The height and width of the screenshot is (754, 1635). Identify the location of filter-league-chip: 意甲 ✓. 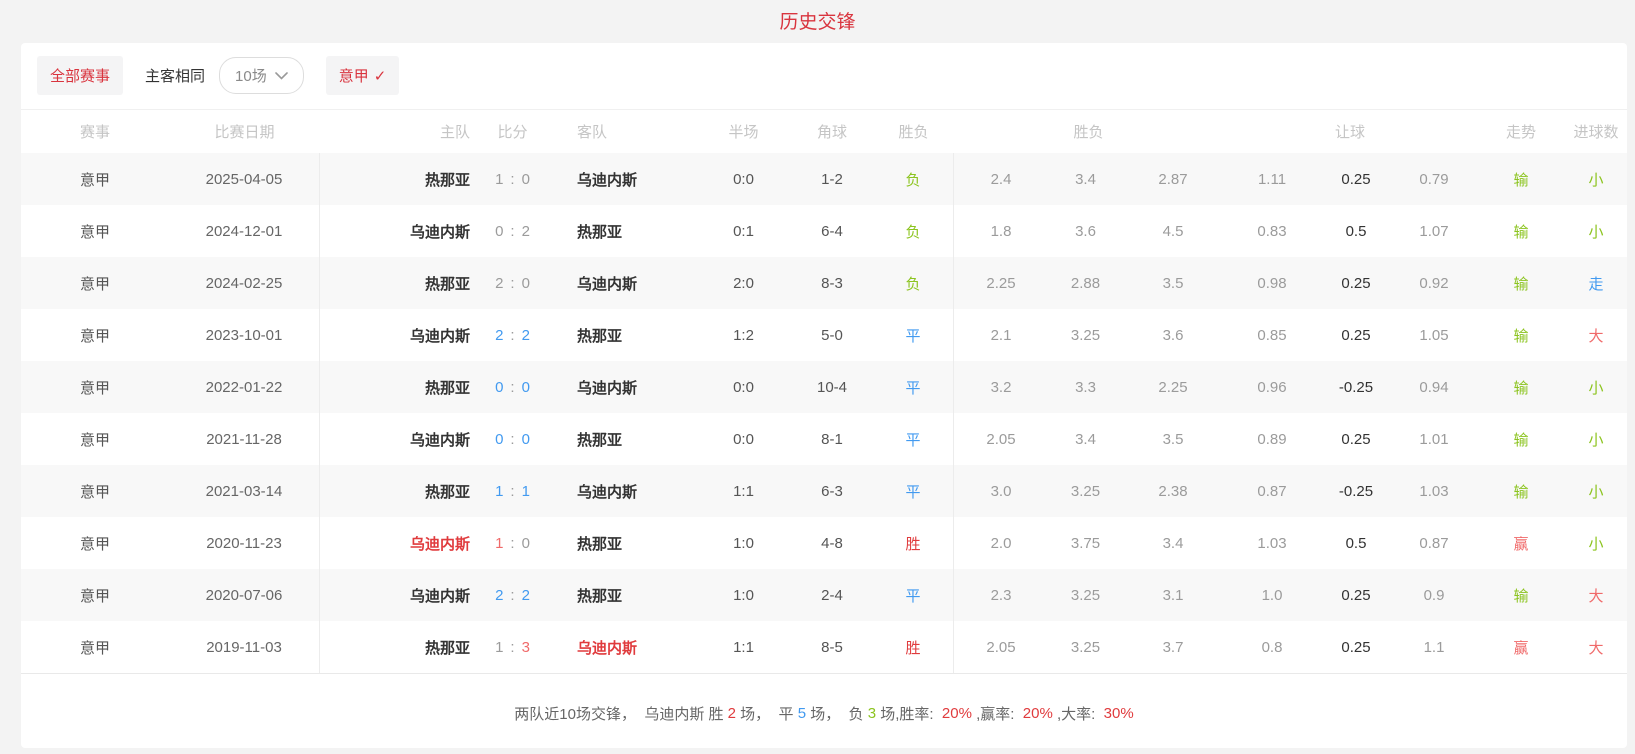
(362, 75).